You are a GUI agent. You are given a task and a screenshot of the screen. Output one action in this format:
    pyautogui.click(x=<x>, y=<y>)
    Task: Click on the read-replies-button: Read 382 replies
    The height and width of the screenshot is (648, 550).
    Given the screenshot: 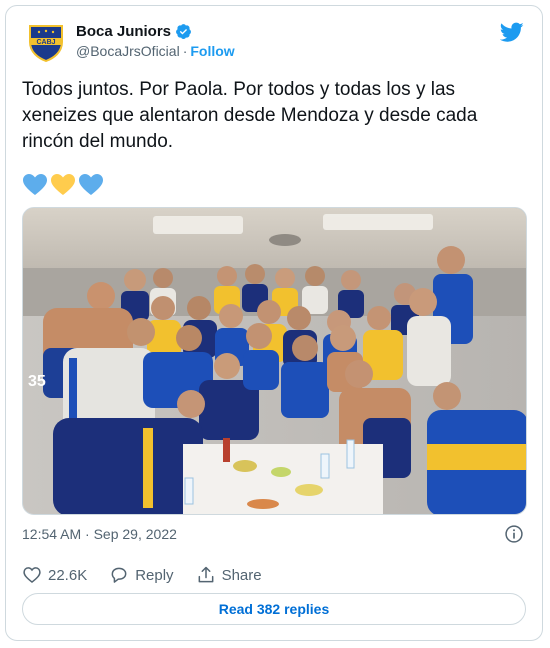 What is the action you would take?
    pyautogui.click(x=274, y=609)
    